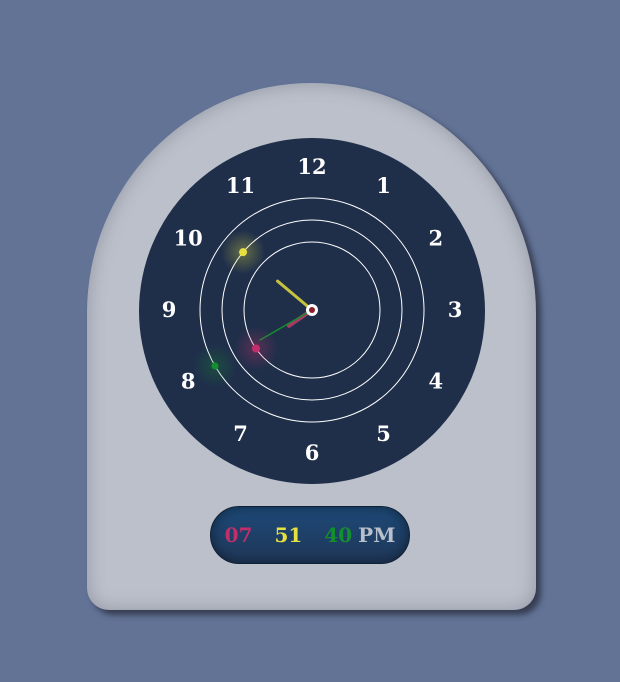  Describe the element at coordinates (311, 166) in the screenshot. I see `numeral-12: 12` at that location.